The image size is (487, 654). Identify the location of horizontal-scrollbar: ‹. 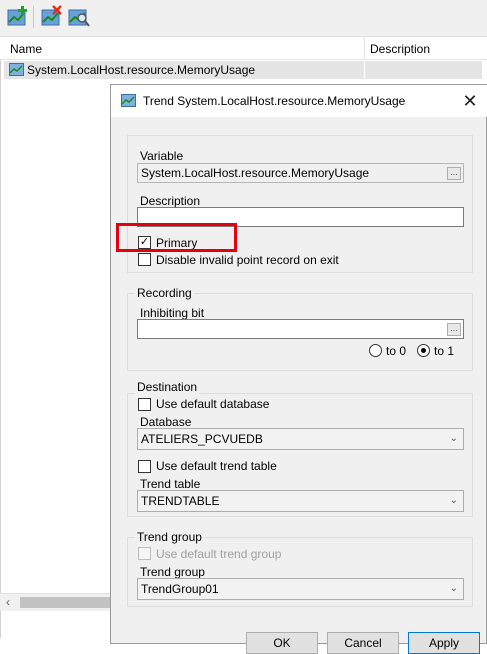
(56, 602).